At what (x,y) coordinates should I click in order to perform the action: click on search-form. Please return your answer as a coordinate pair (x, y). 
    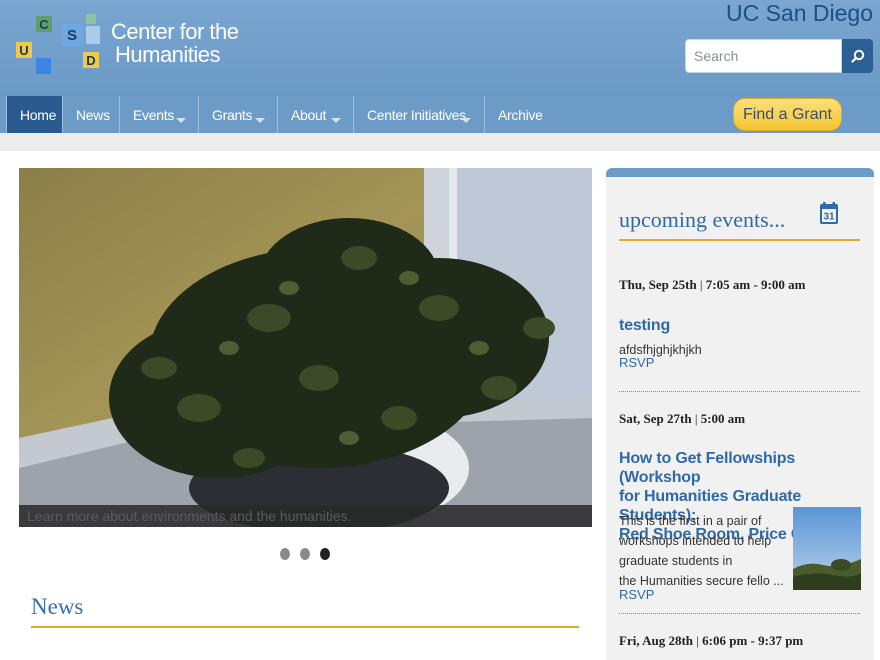
    Looking at the image, I should click on (779, 56).